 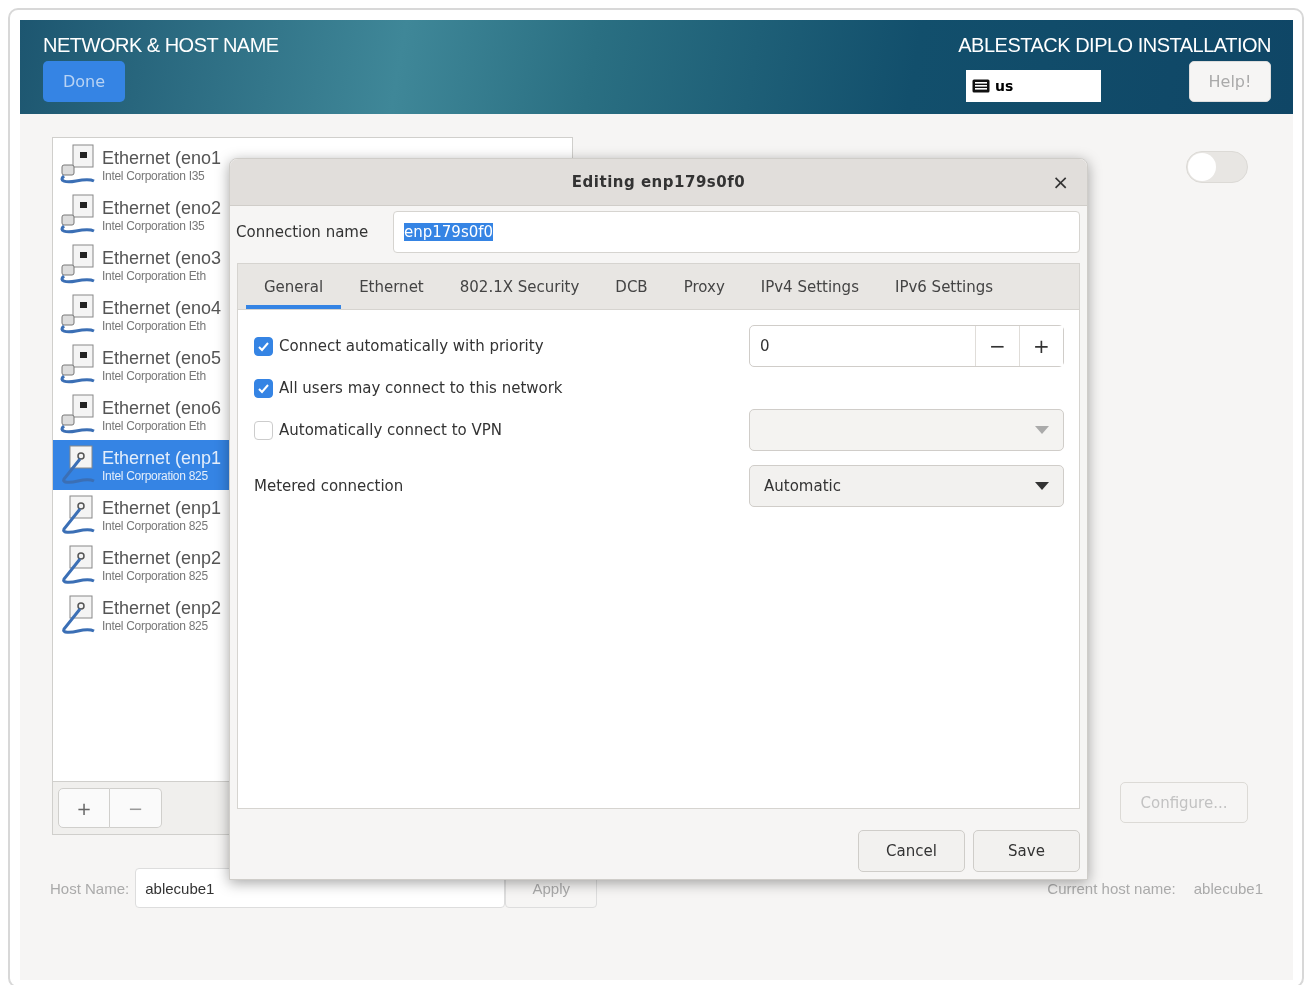 What do you see at coordinates (765, 346) in the screenshot?
I see `priority-value: 0` at bounding box center [765, 346].